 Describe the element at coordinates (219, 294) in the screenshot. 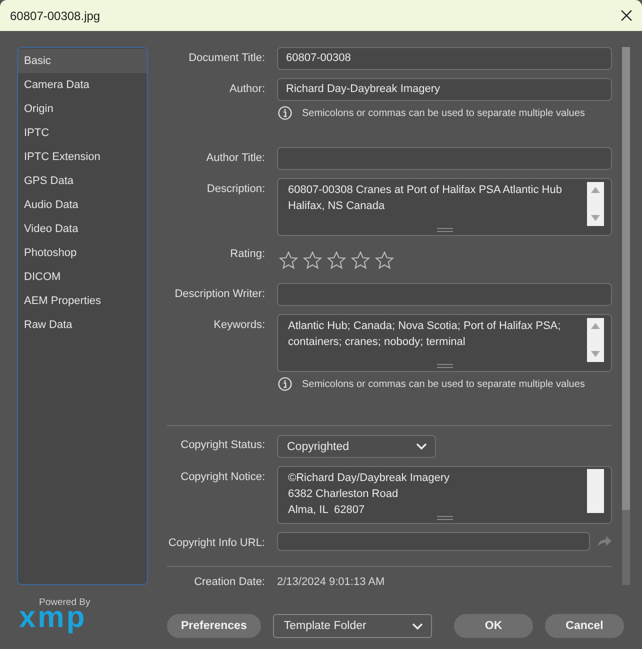

I see `field-label: Description Writer:` at that location.